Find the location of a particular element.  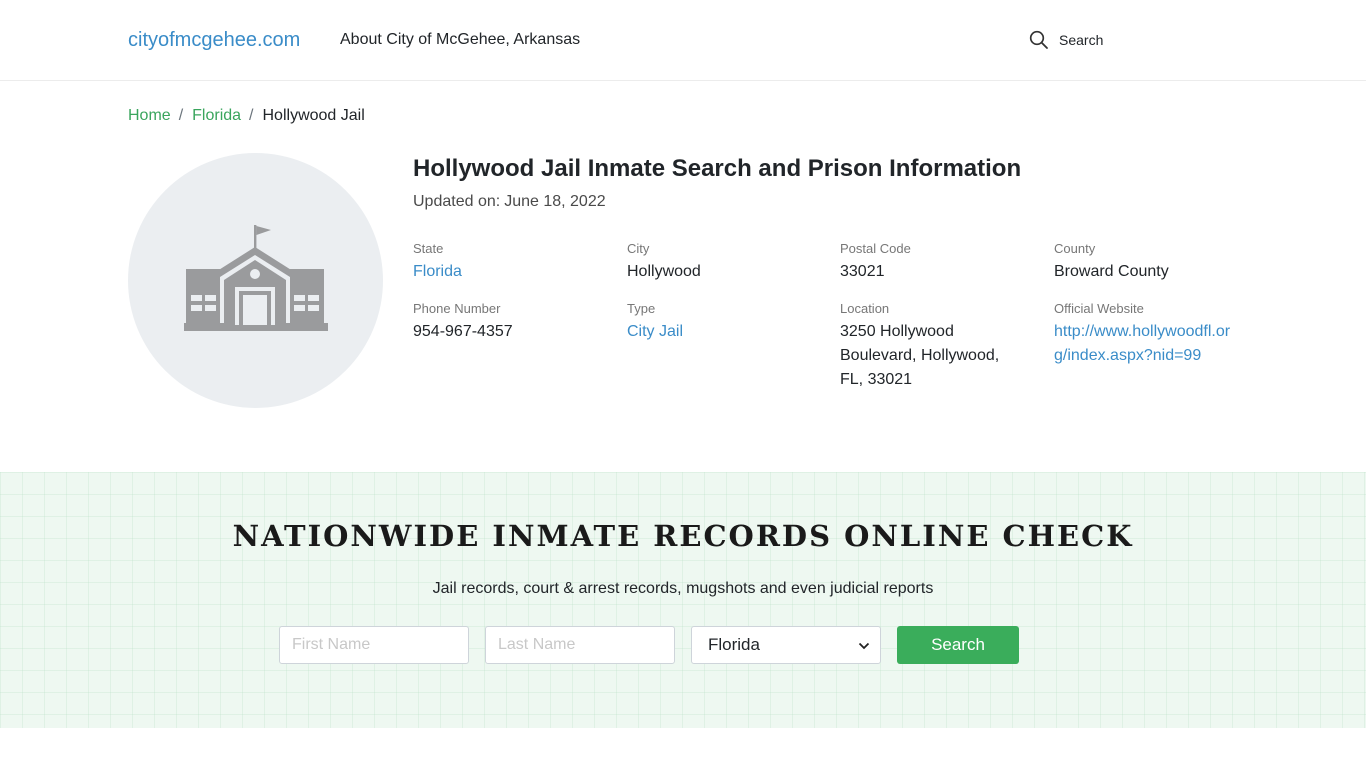

facility-image is located at coordinates (255, 280).